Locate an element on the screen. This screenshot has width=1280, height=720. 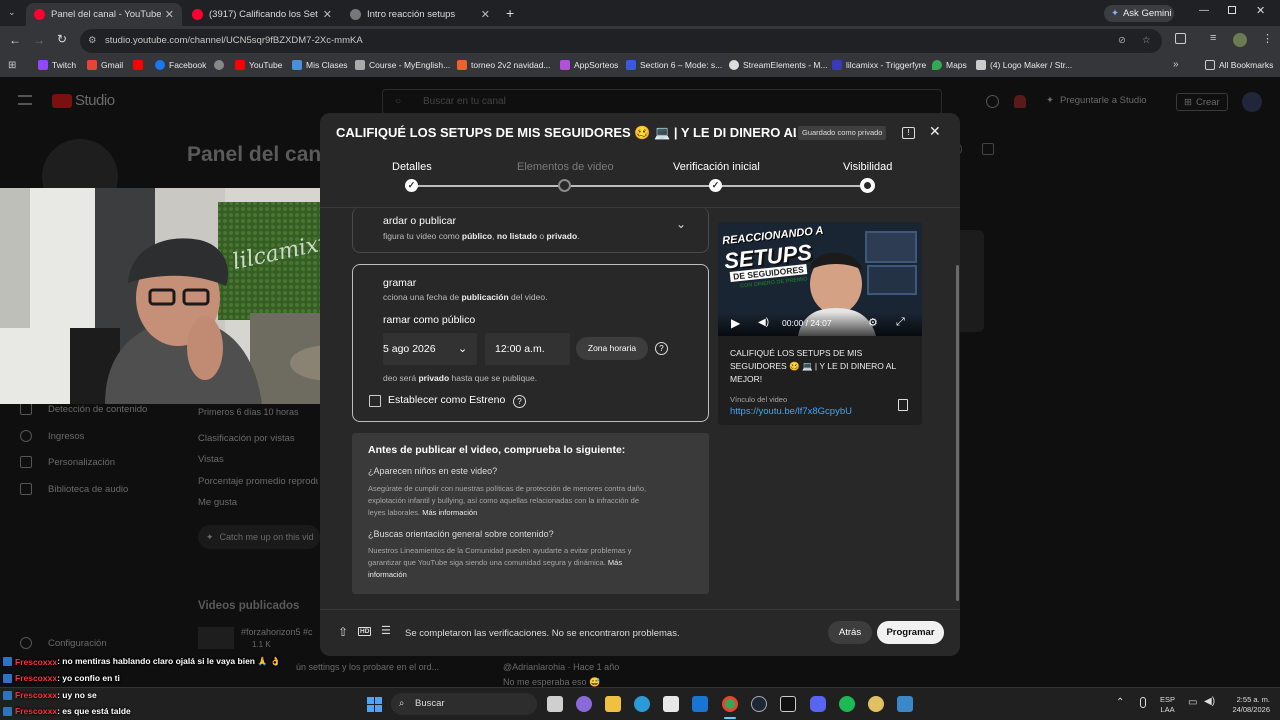
upload-status-icon: ⇧ is located at coordinates (343, 632).